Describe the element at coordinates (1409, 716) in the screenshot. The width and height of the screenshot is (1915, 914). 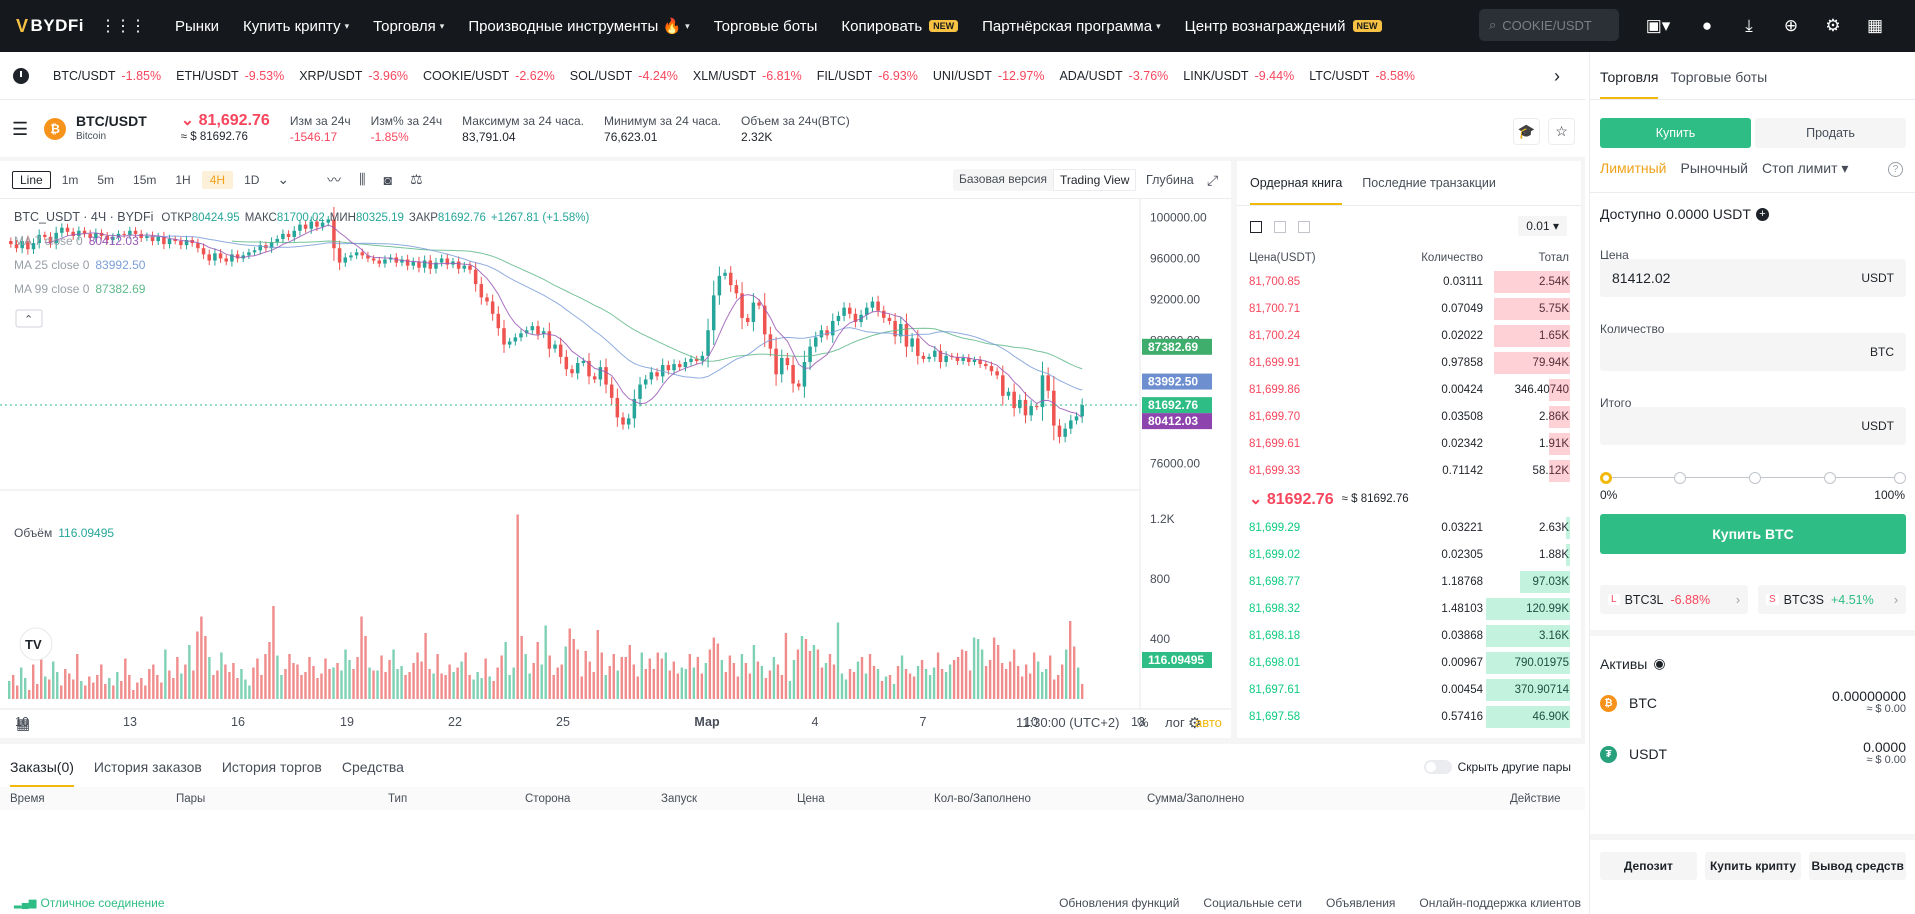
I see `orderbook-row: 81,697.58 0.57416 46.90K` at that location.